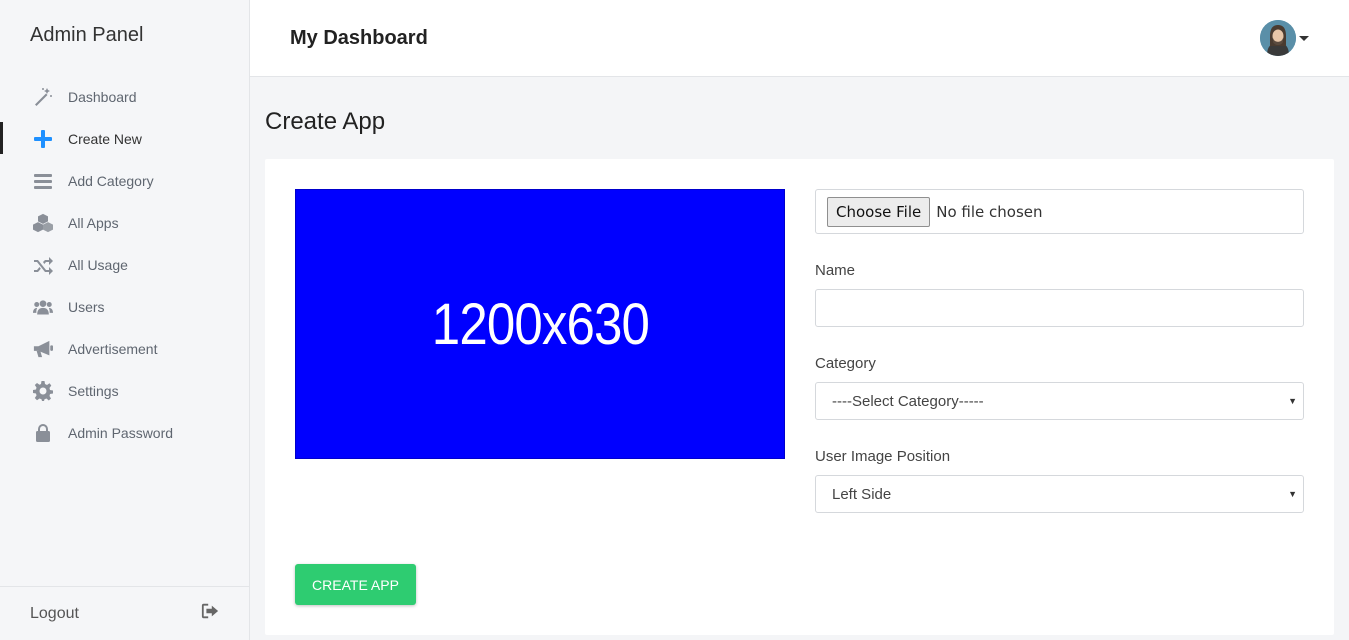 Image resolution: width=1349 pixels, height=640 pixels. I want to click on file-input: Choose File No file chosen, so click(1059, 211).